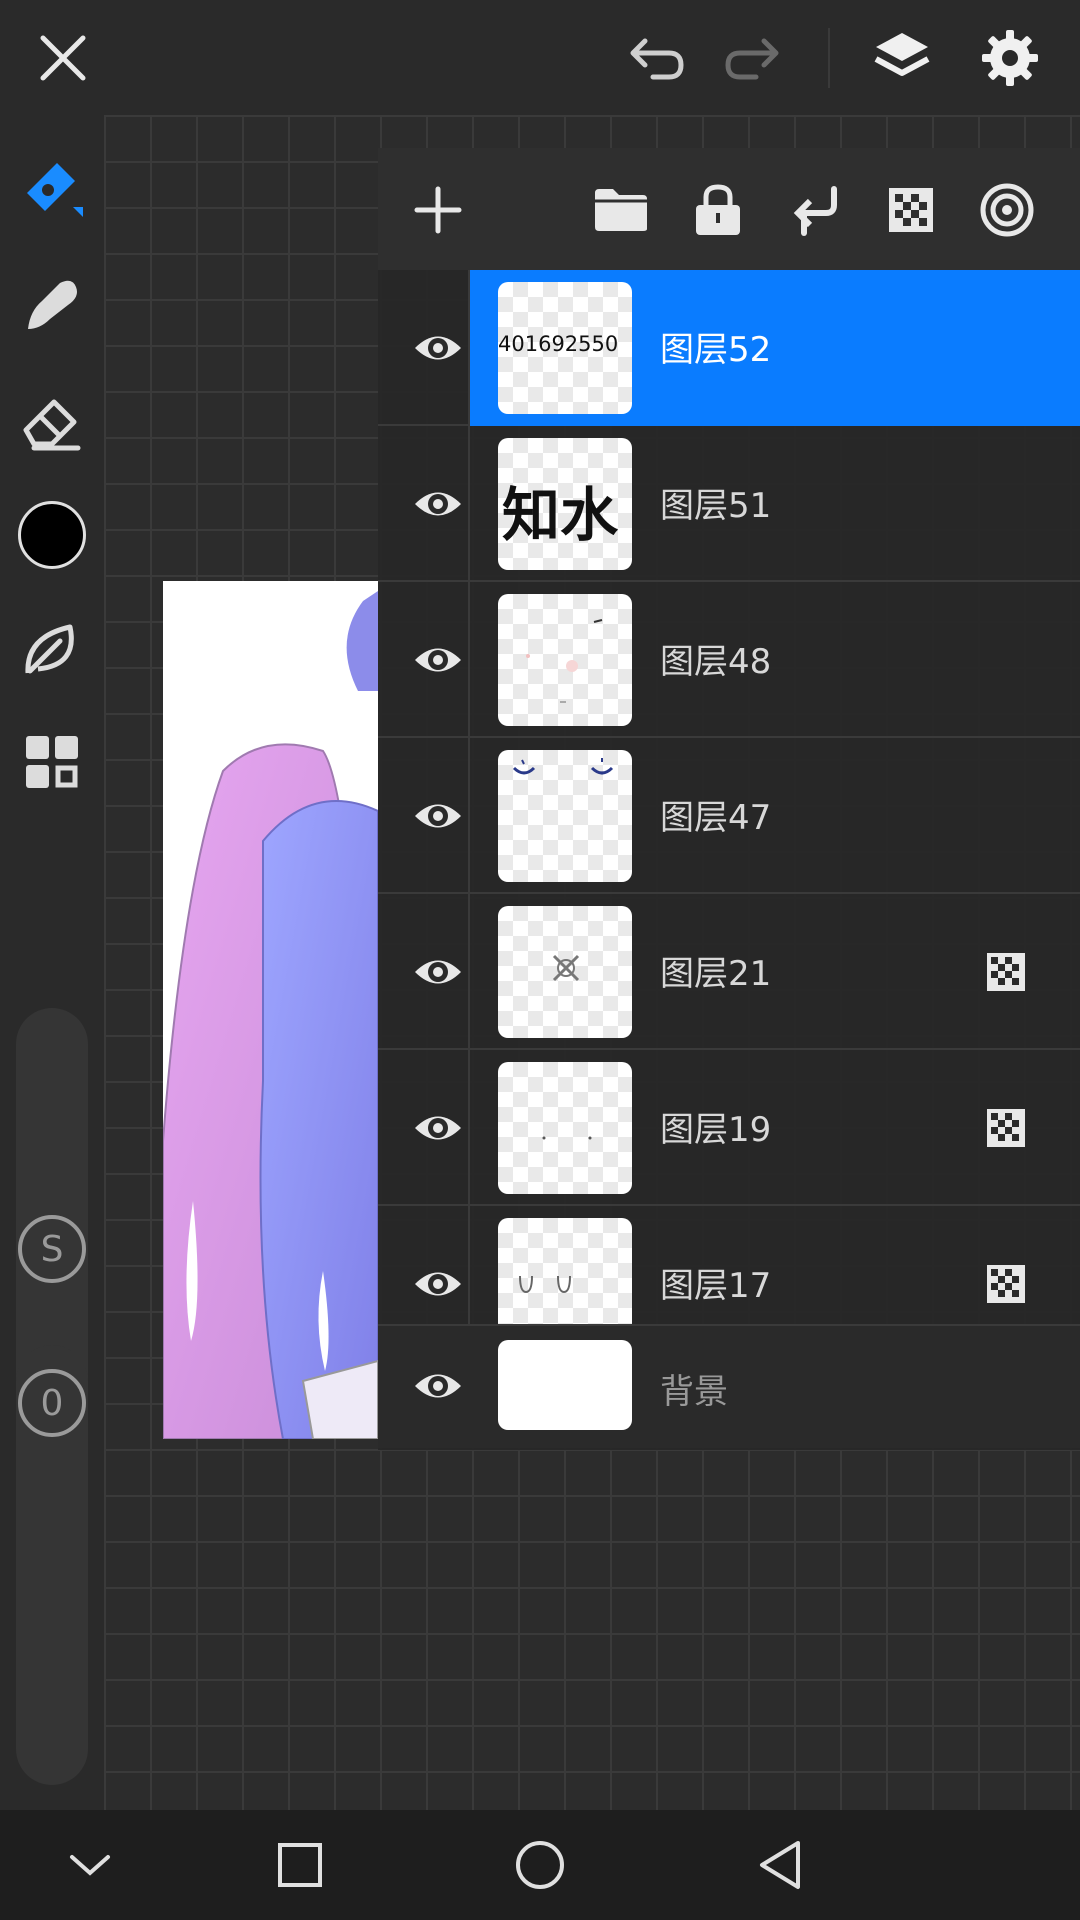 The height and width of the screenshot is (1920, 1080). I want to click on pen-icon, so click(52, 188).